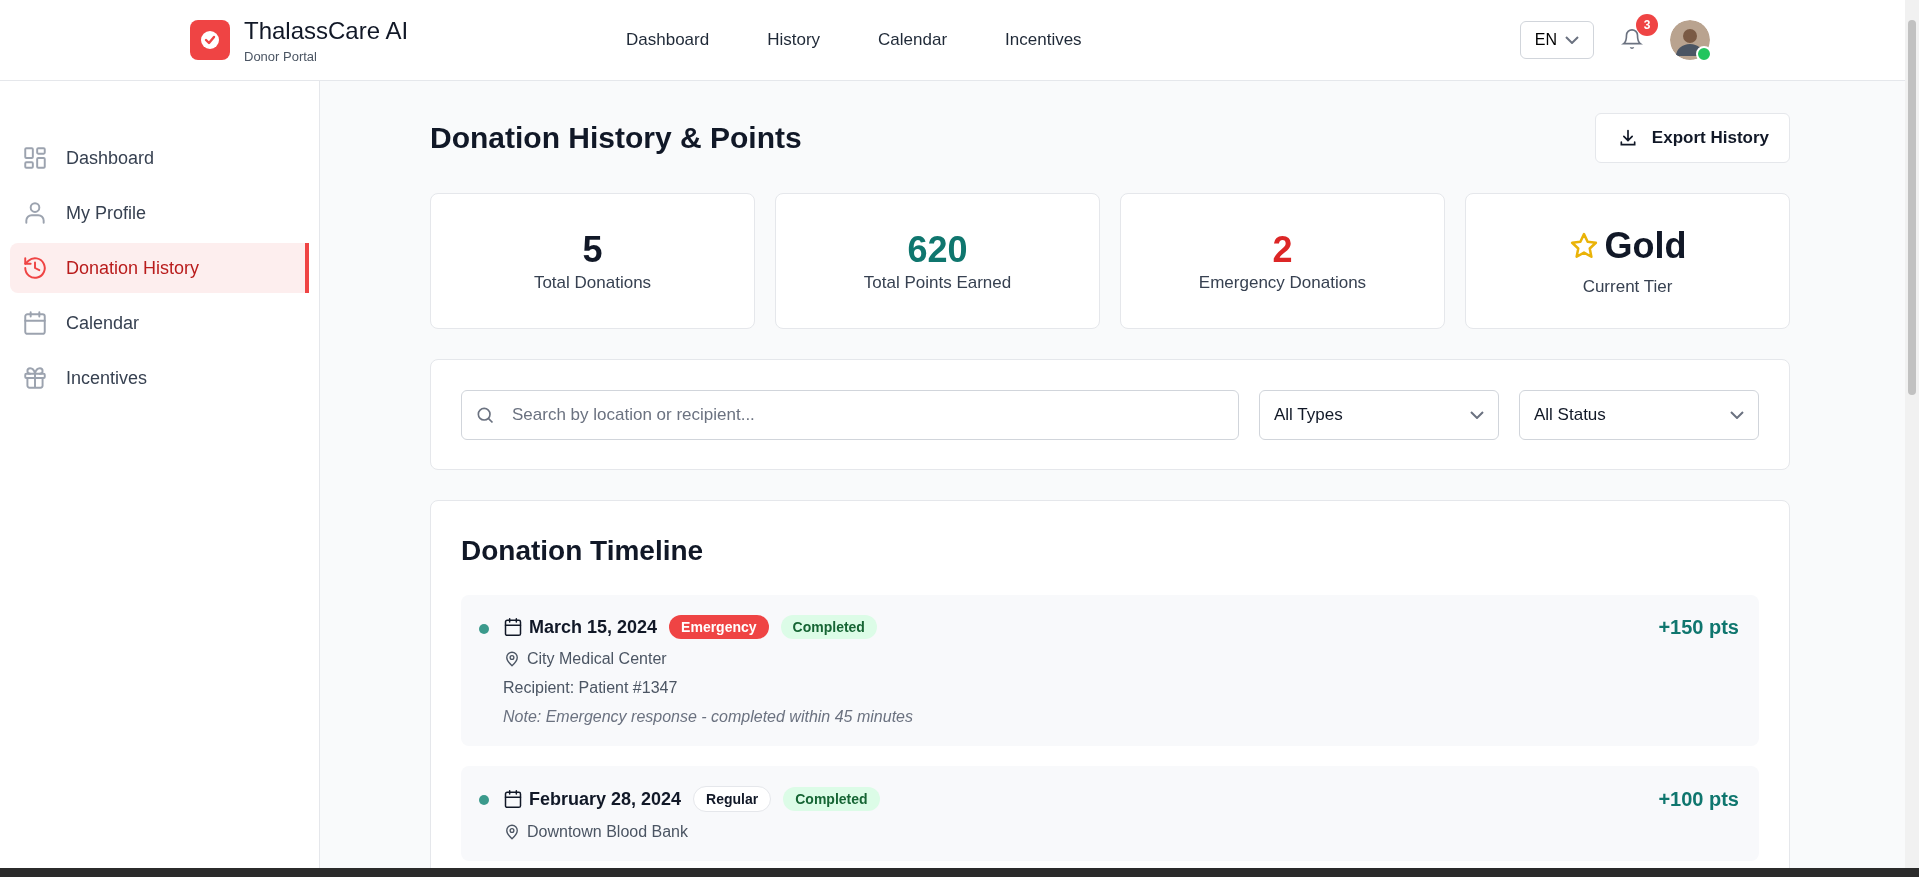 Image resolution: width=1919 pixels, height=877 pixels. What do you see at coordinates (583, 551) in the screenshot?
I see `section-title: Donation Timeline` at bounding box center [583, 551].